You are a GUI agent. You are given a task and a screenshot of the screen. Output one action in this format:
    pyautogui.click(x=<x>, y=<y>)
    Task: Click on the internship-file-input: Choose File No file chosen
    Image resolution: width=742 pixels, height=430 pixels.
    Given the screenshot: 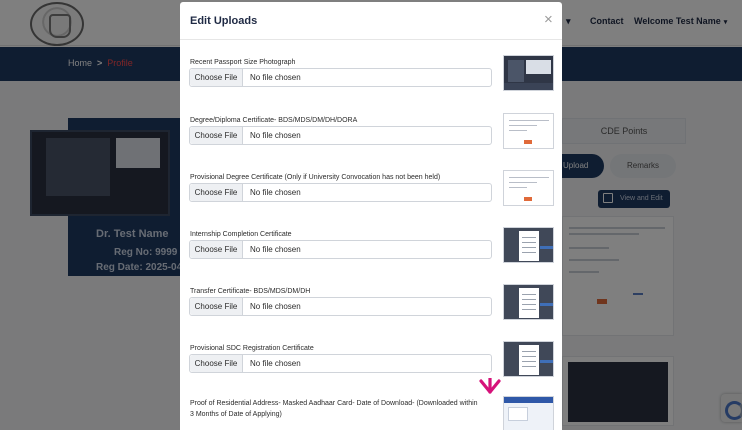 What is the action you would take?
    pyautogui.click(x=340, y=249)
    